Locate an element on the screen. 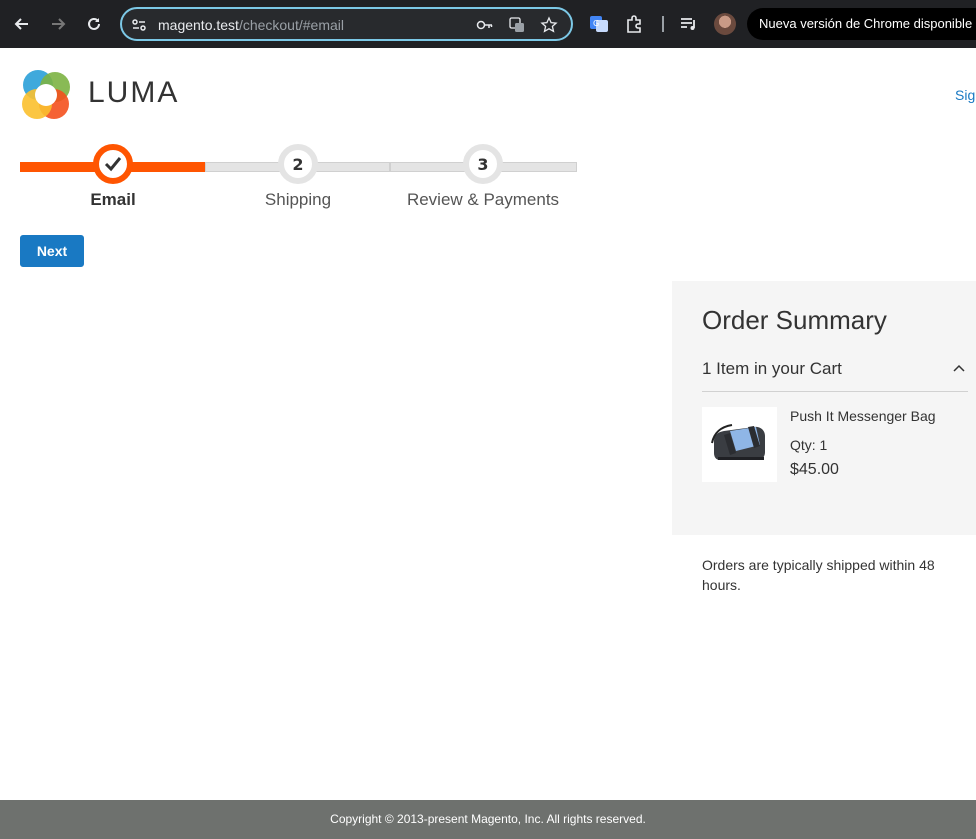 This screenshot has width=976, height=839. url-path: /checkout/#email is located at coordinates (291, 25).